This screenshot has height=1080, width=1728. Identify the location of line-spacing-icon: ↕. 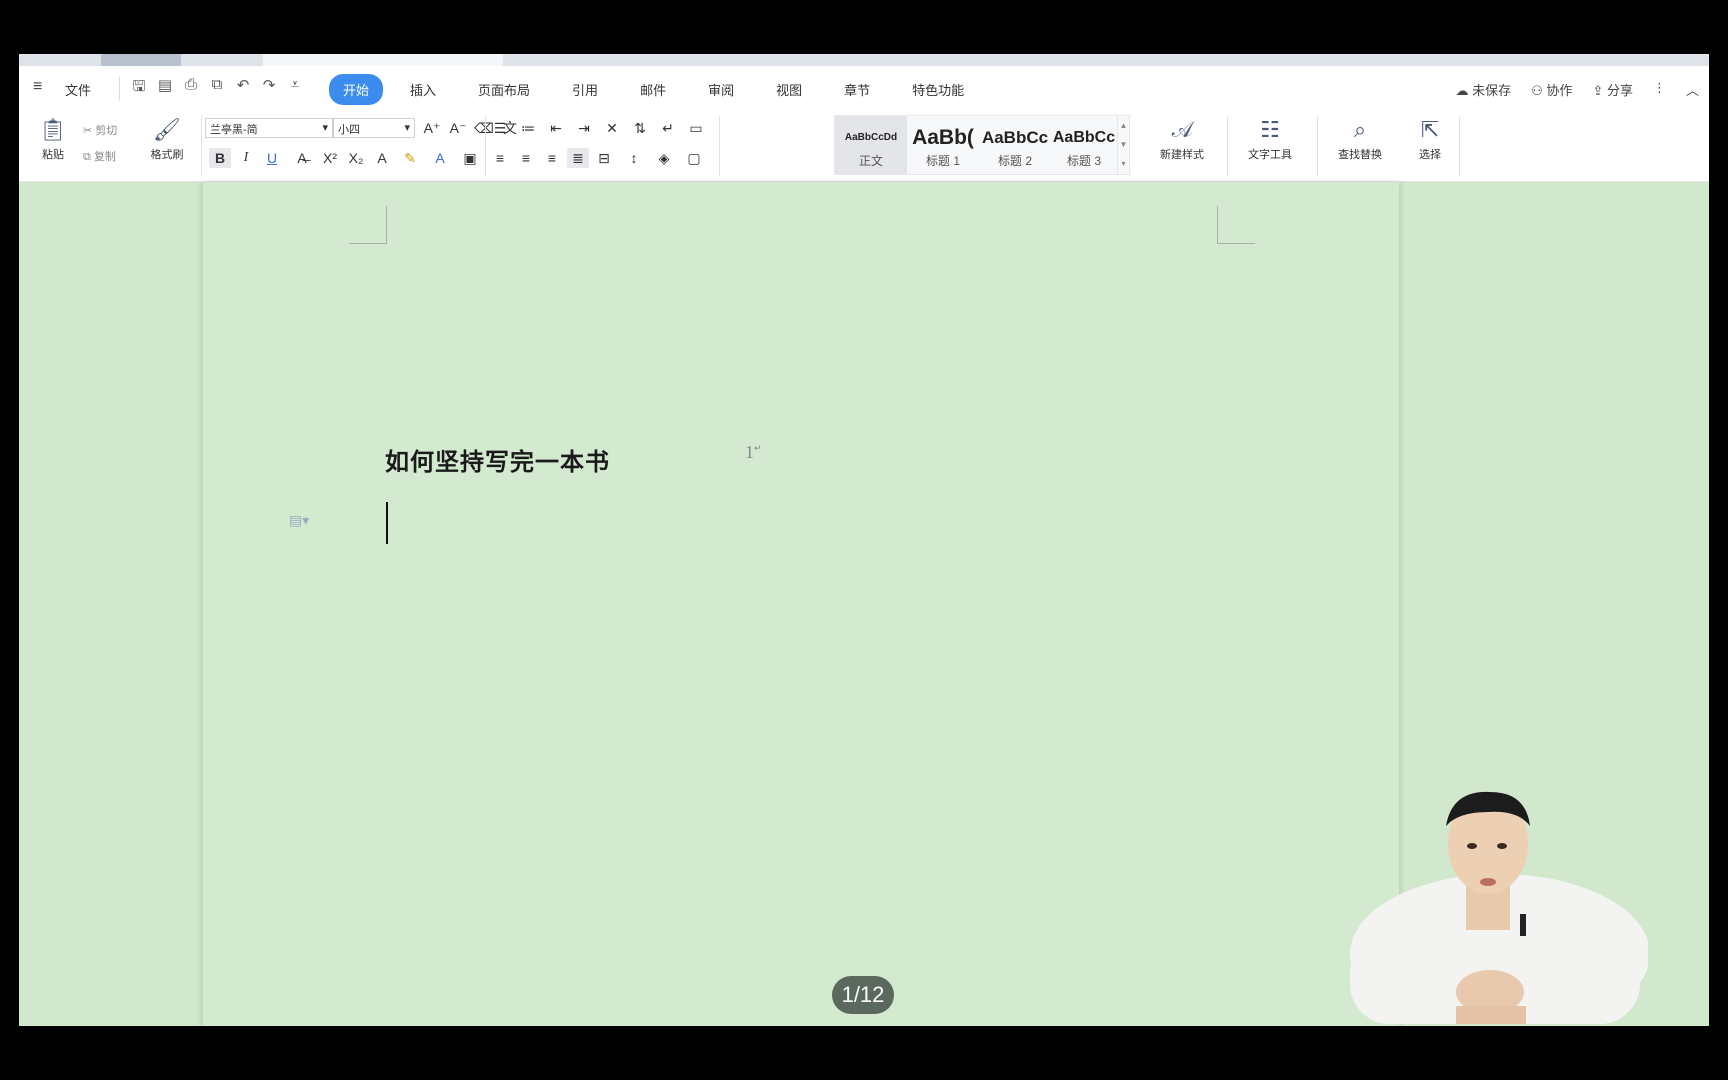
(634, 158).